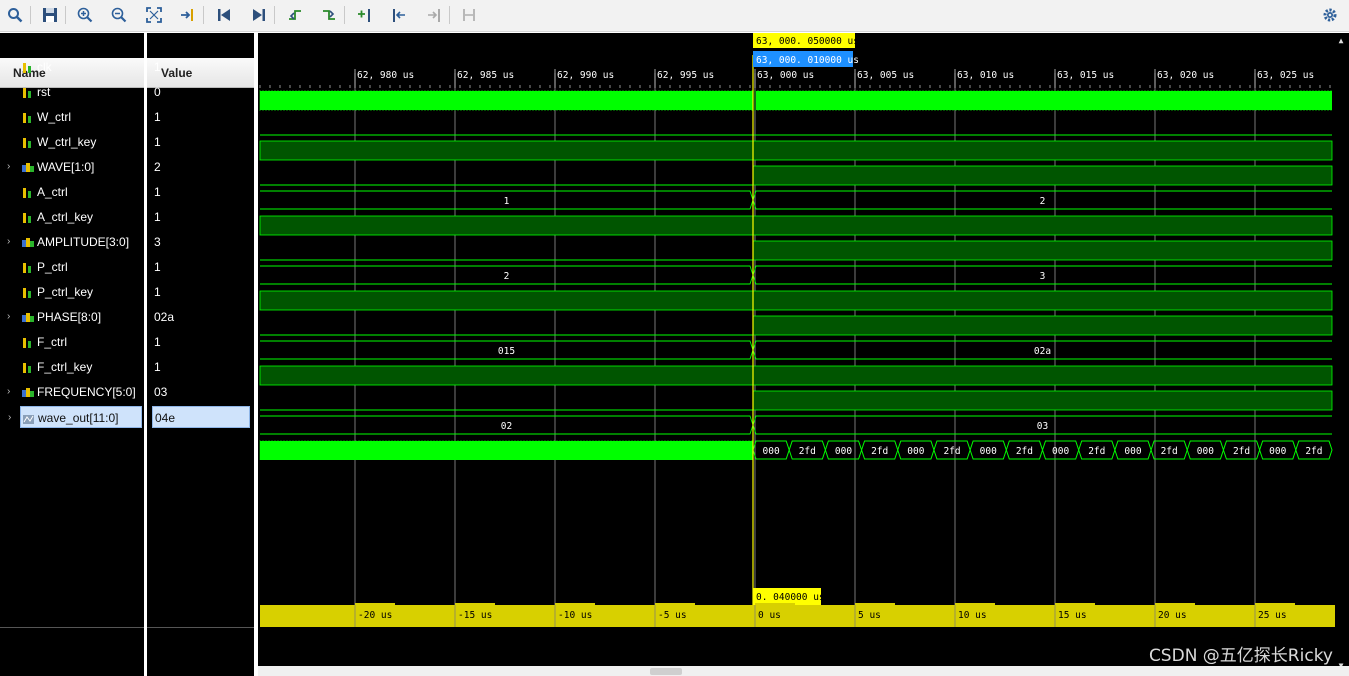 The image size is (1349, 676). Describe the element at coordinates (1042, 426) in the screenshot. I see `bus-value-label: 03` at that location.